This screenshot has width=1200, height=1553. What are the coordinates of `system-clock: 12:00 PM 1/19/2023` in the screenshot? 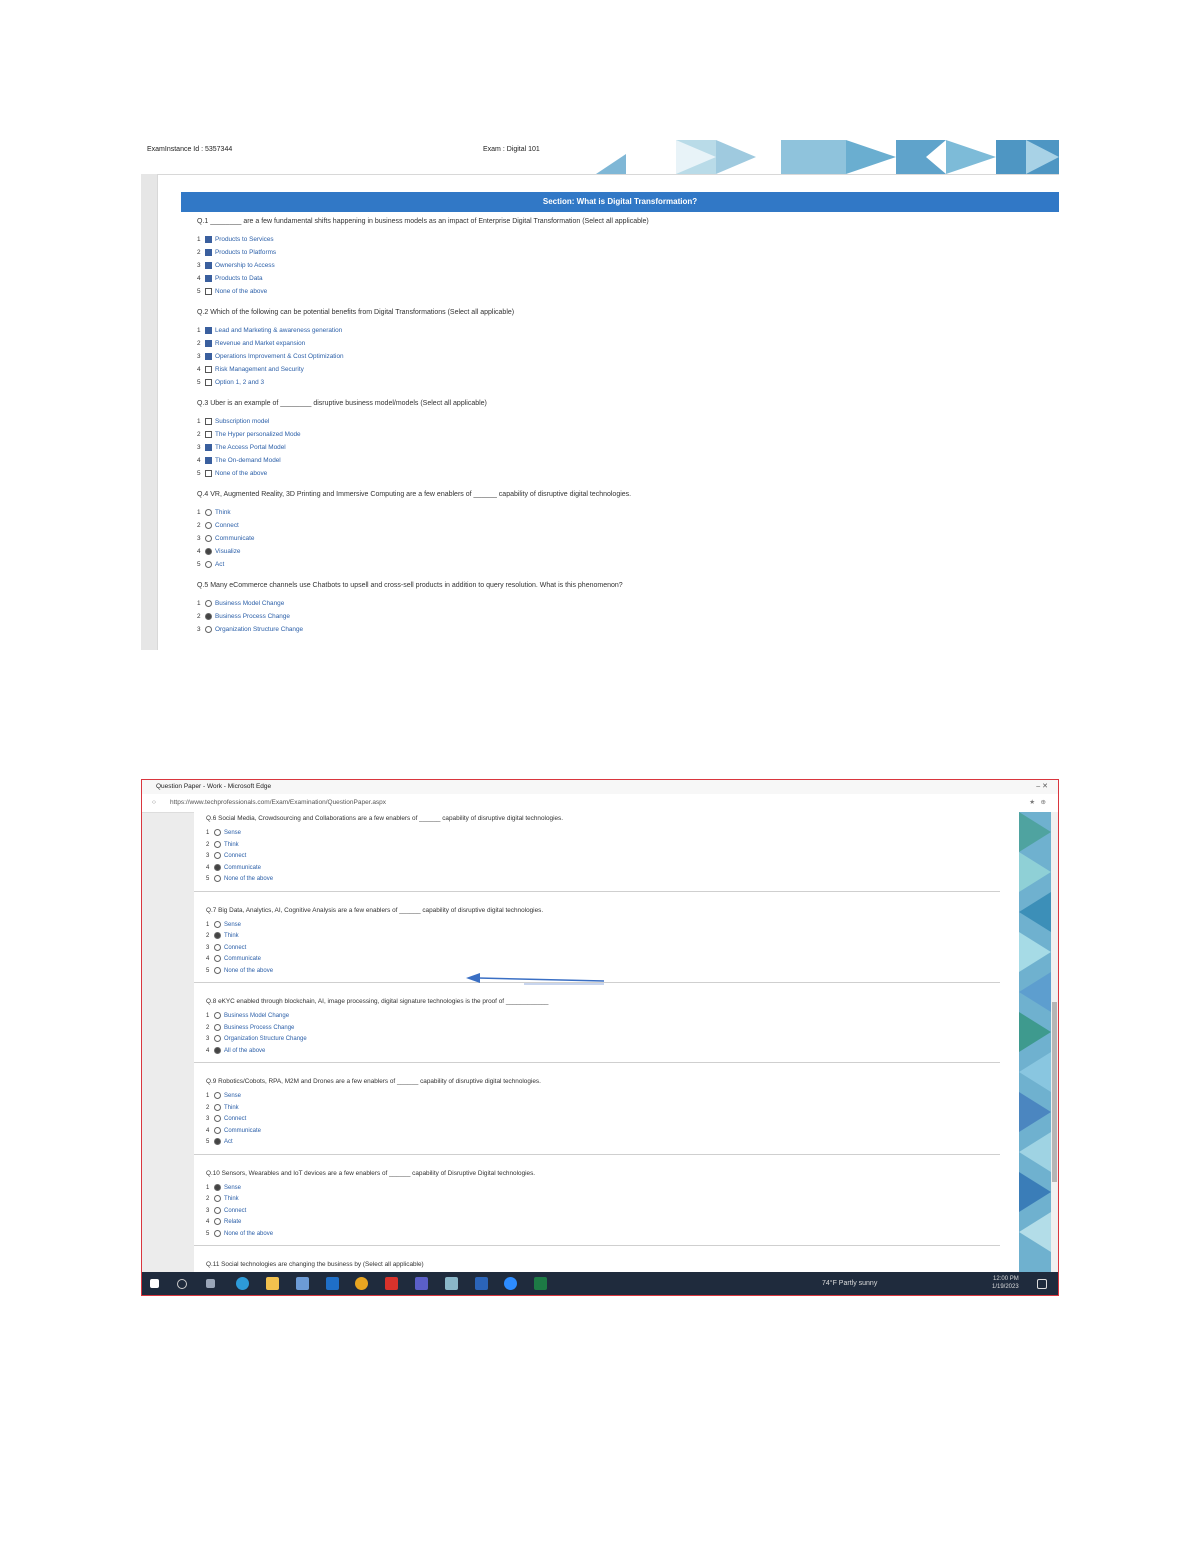 It's located at (1005, 1283).